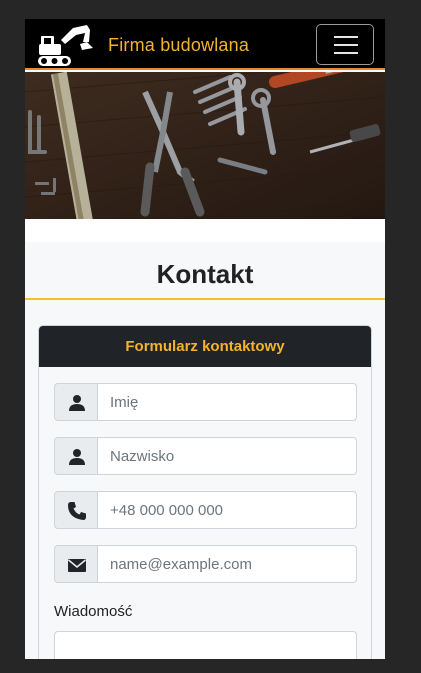  I want to click on email-input, so click(227, 564).